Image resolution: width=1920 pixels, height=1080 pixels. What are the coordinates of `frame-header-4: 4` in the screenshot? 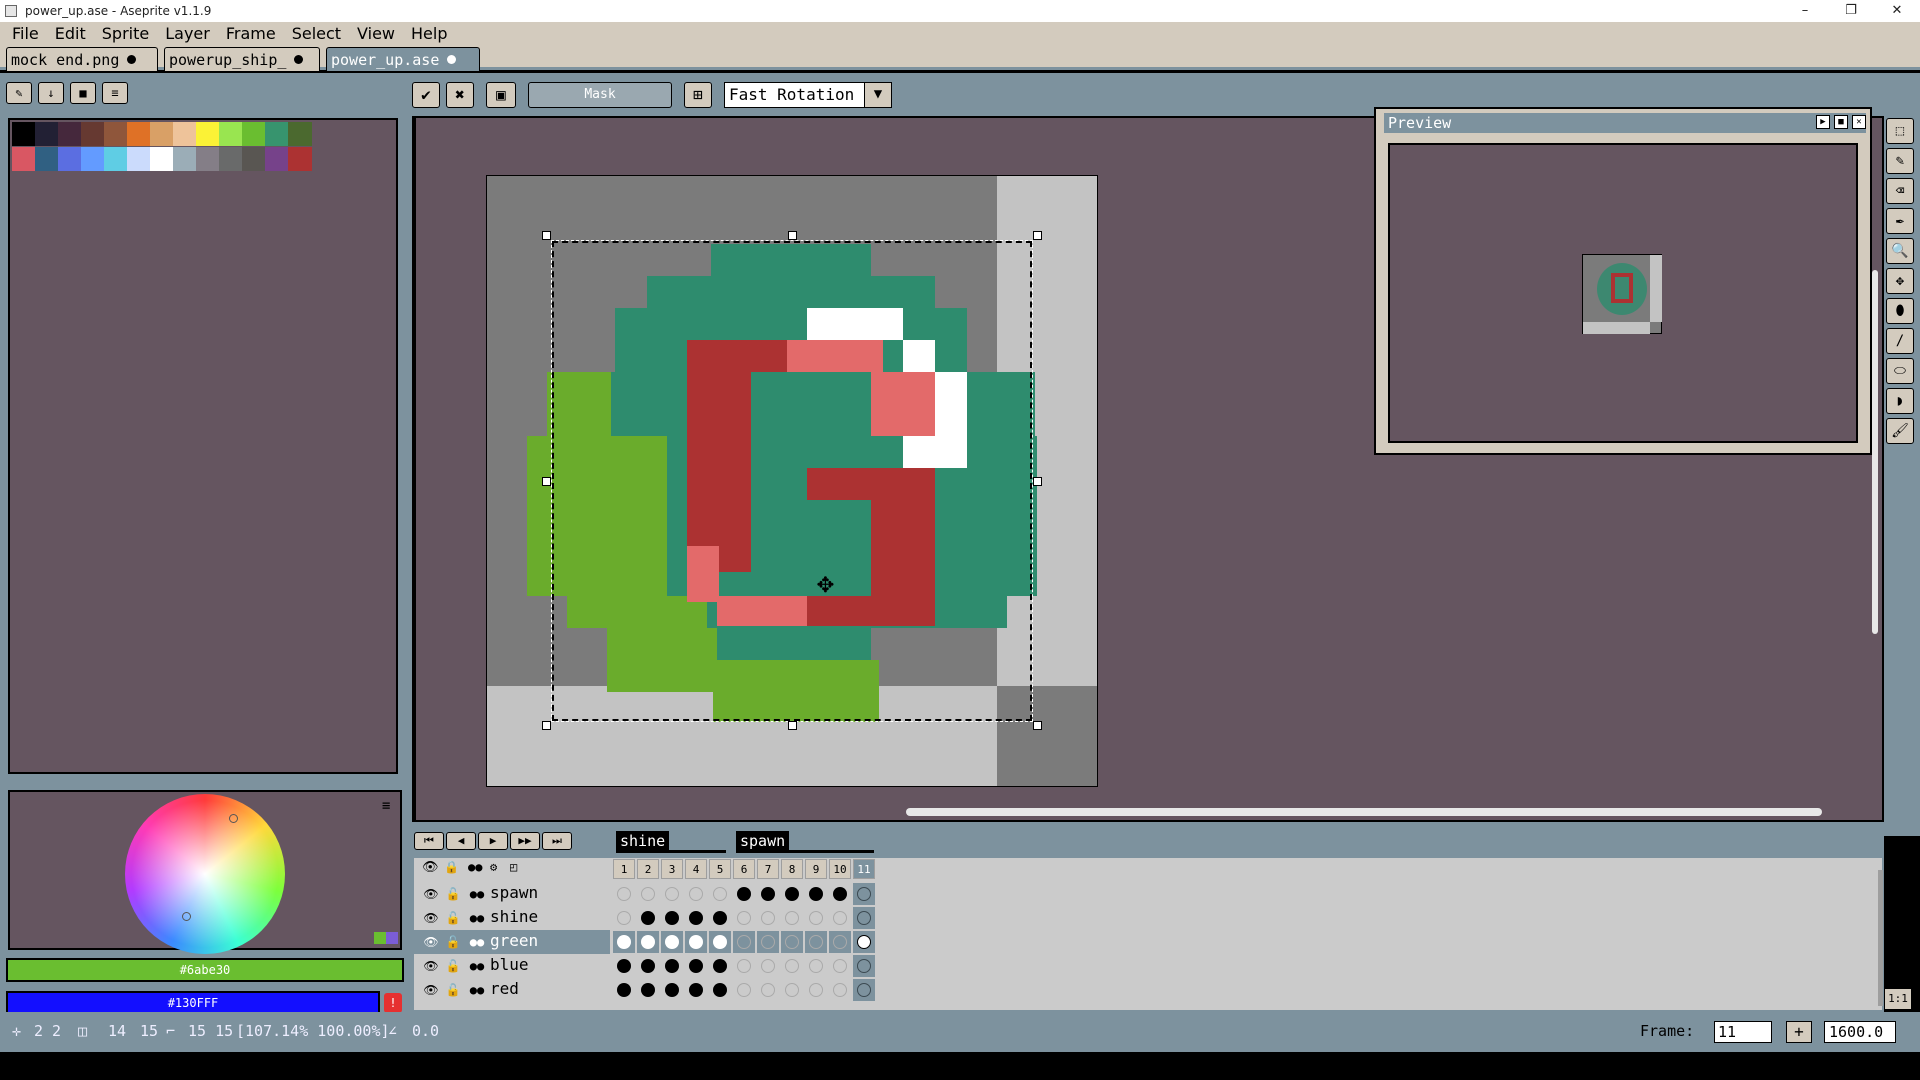 It's located at (696, 869).